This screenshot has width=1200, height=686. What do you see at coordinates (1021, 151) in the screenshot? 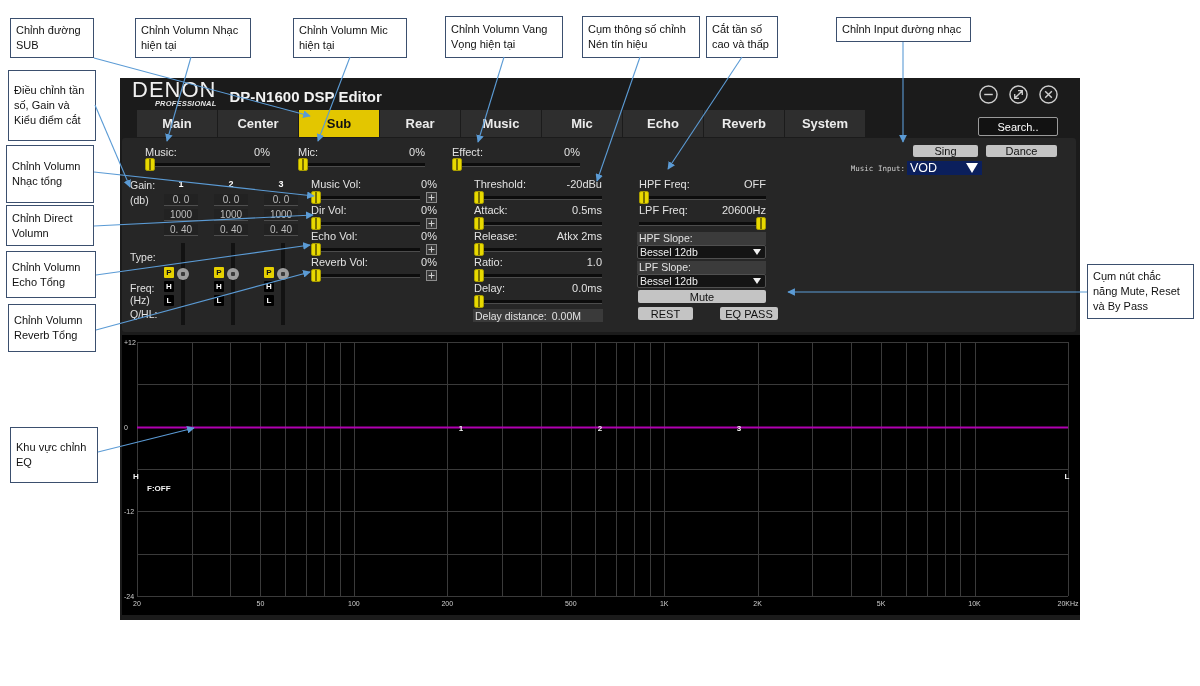
I see `mode-button: Dance` at bounding box center [1021, 151].